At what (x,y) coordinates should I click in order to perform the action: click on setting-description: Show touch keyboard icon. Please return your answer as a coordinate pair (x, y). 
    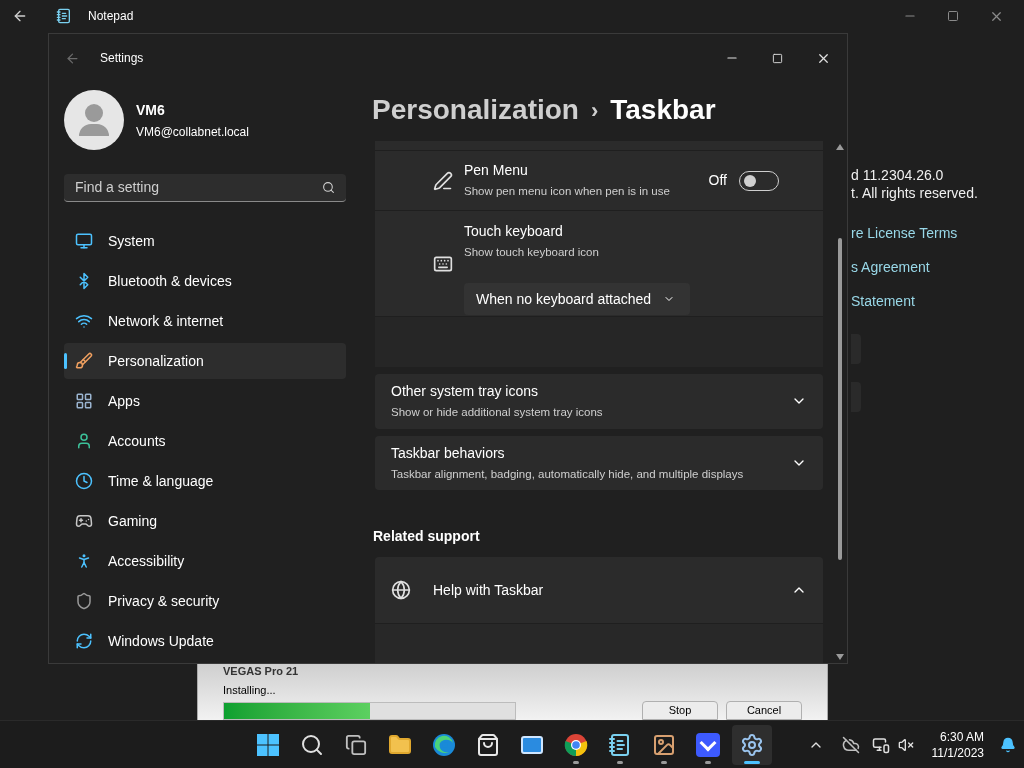
    Looking at the image, I should click on (532, 252).